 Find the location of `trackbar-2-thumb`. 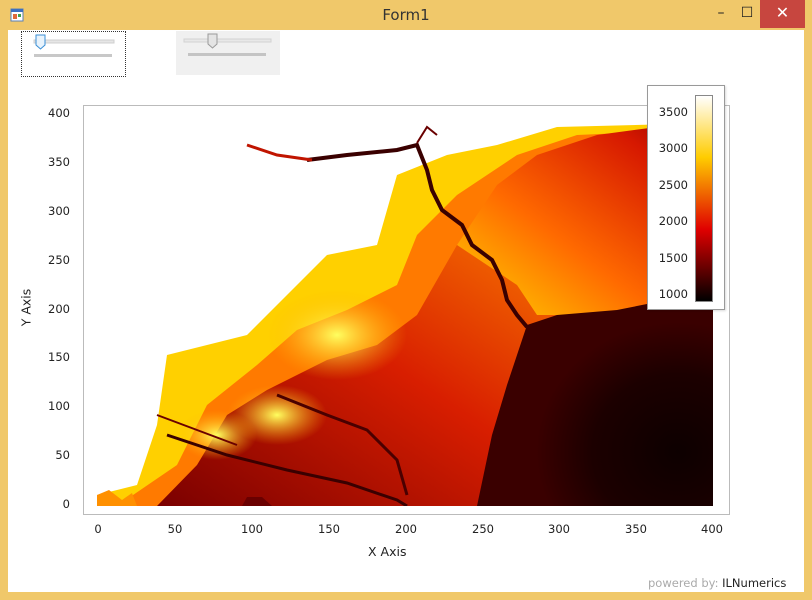

trackbar-2-thumb is located at coordinates (212, 41).